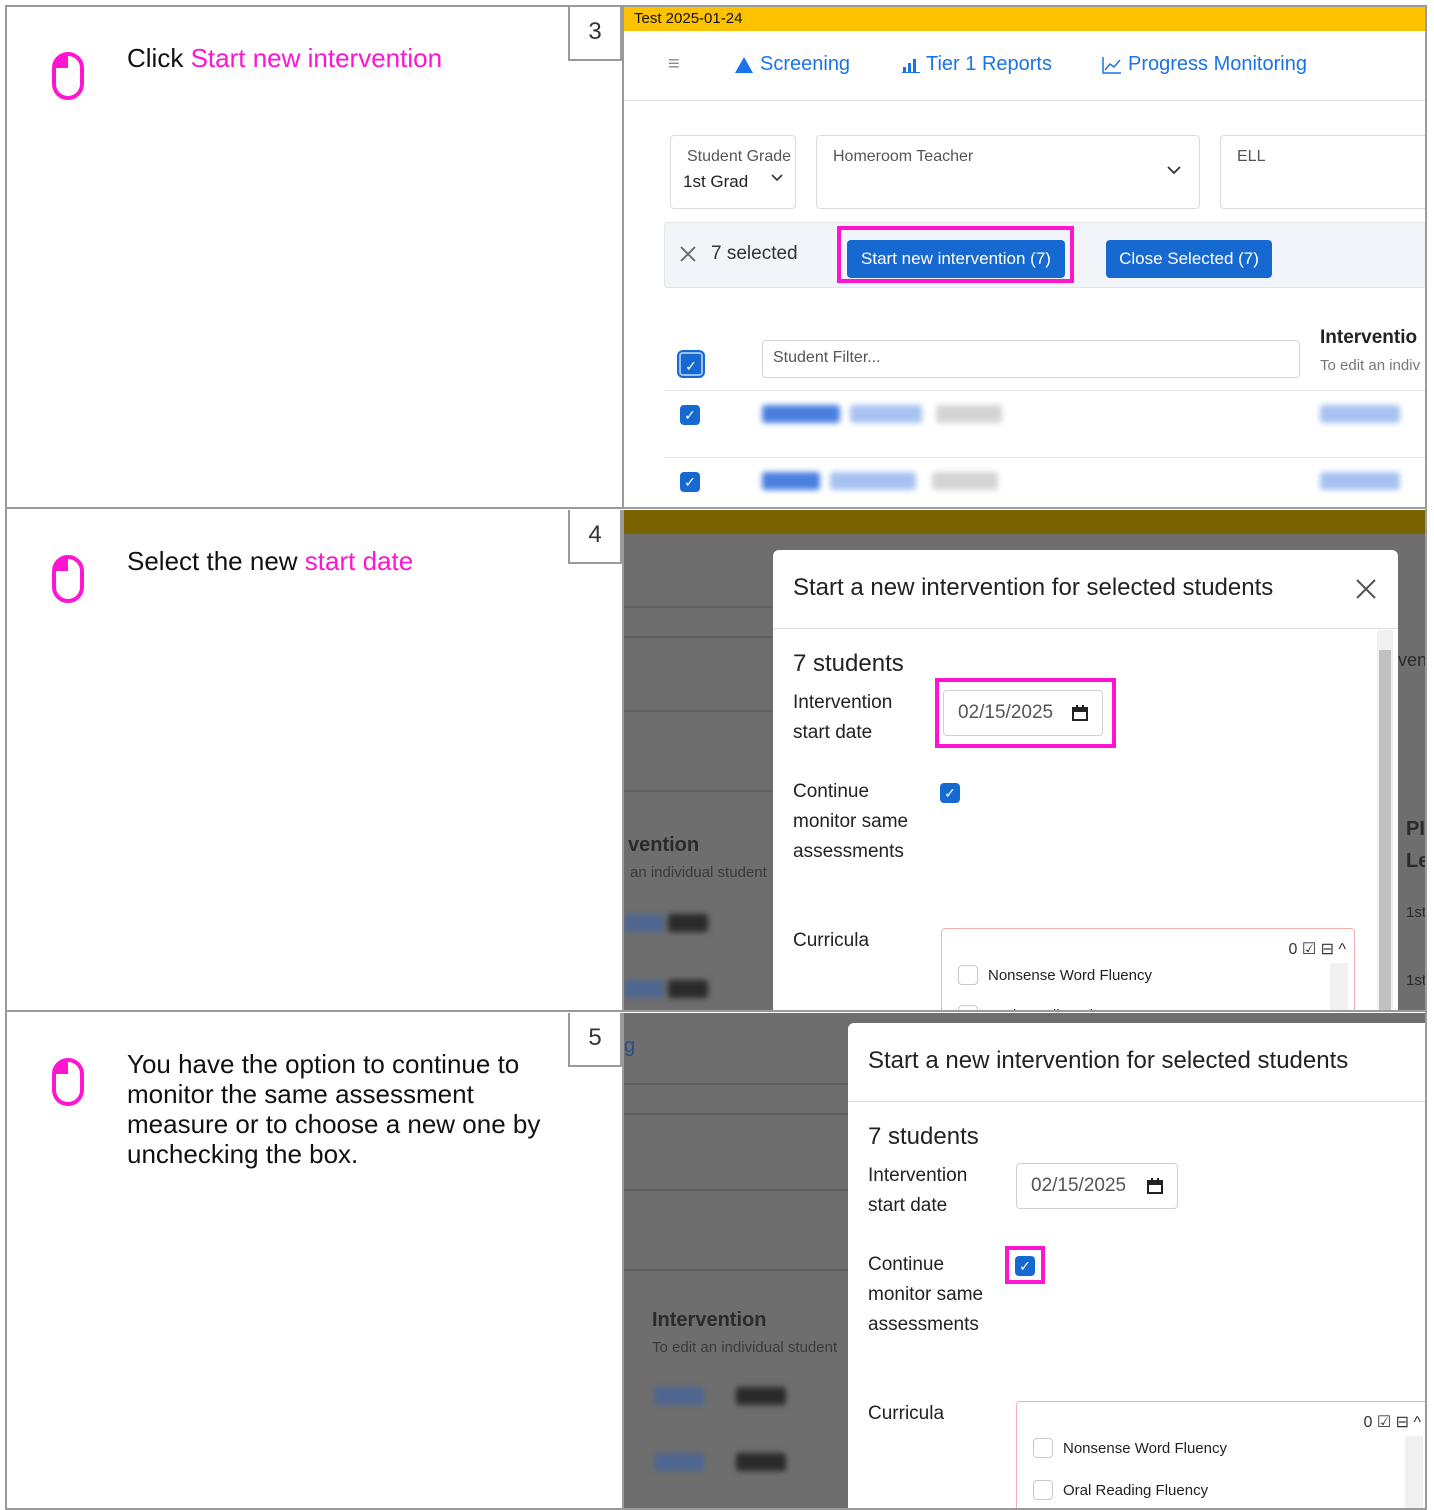  I want to click on dimmed-header: Intervention, so click(709, 1320).